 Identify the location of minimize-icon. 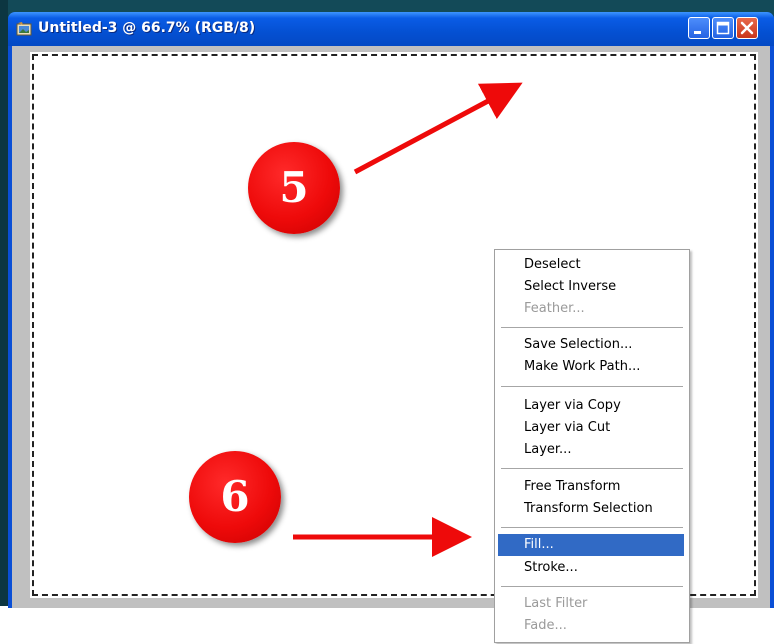
(697, 32).